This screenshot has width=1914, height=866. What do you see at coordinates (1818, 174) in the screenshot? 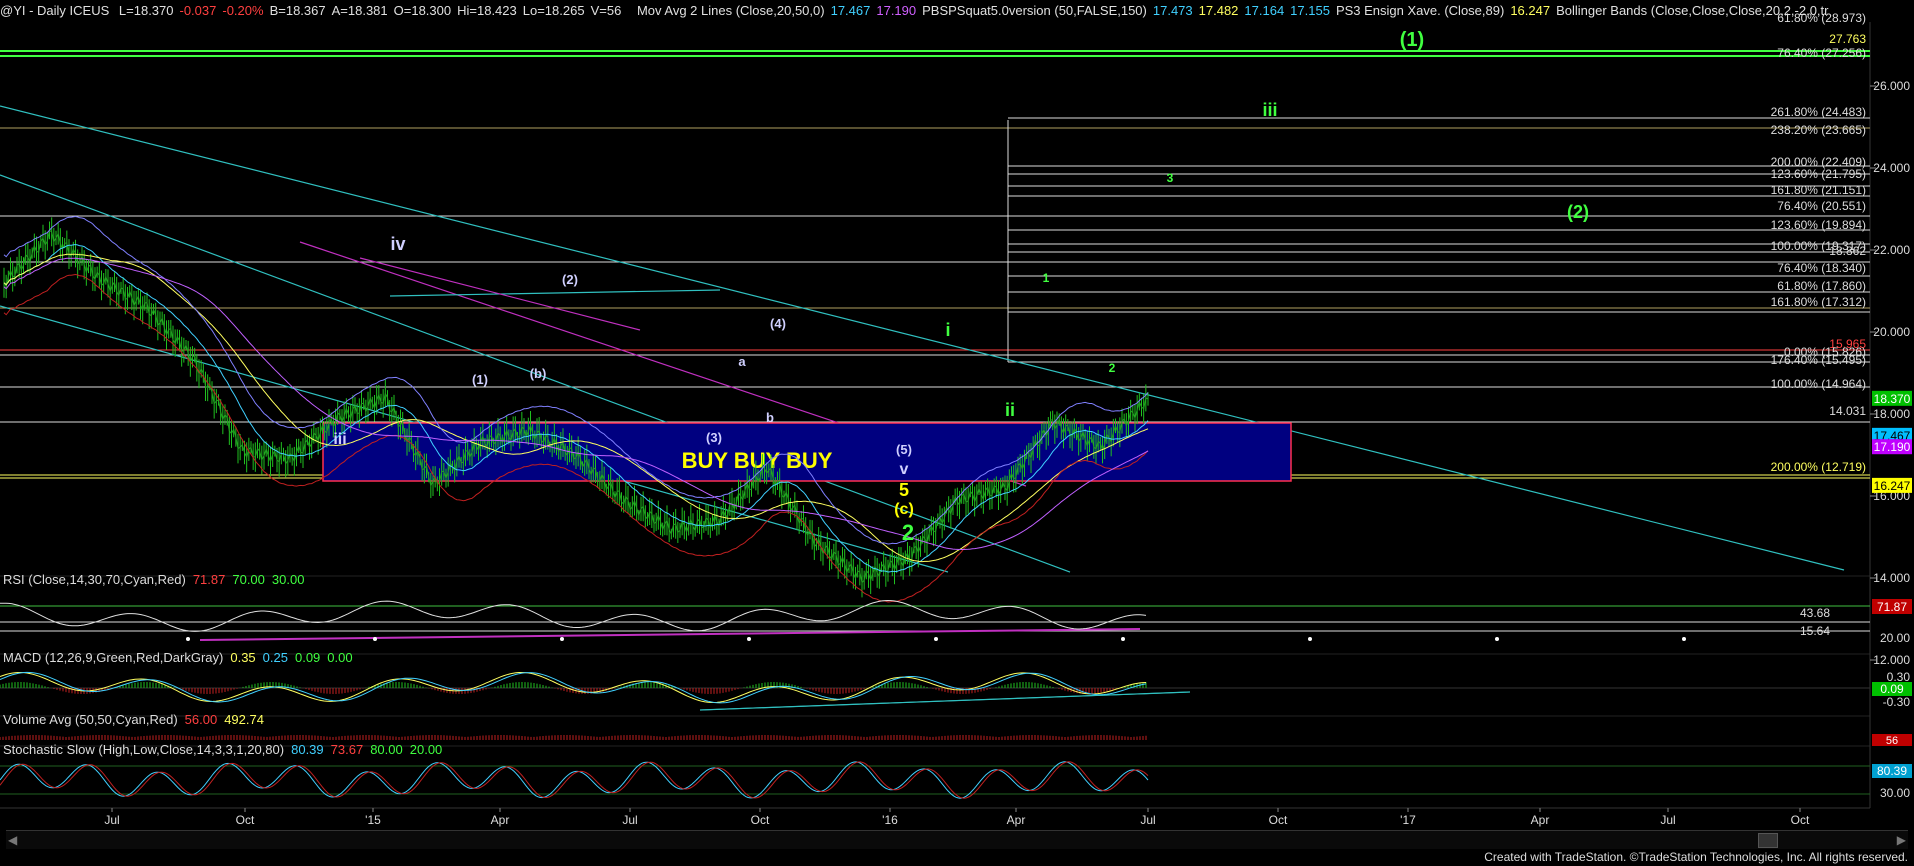
I see `fib-label: 123.60% (21.795)` at bounding box center [1818, 174].